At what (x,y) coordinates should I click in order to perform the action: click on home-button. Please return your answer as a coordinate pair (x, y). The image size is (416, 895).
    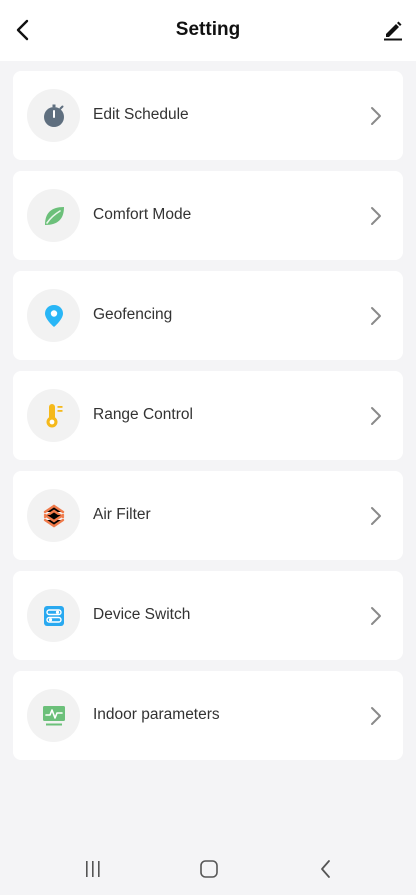
    Looking at the image, I should click on (209, 869).